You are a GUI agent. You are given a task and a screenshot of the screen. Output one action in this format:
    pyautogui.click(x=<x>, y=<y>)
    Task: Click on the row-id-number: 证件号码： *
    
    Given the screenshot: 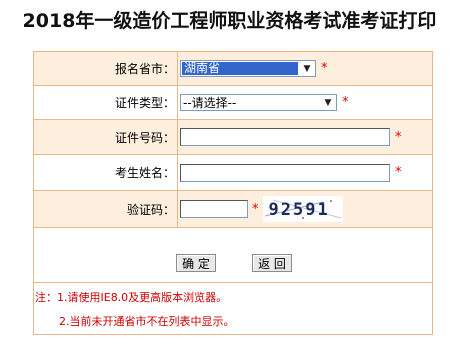 What is the action you would take?
    pyautogui.click(x=233, y=137)
    